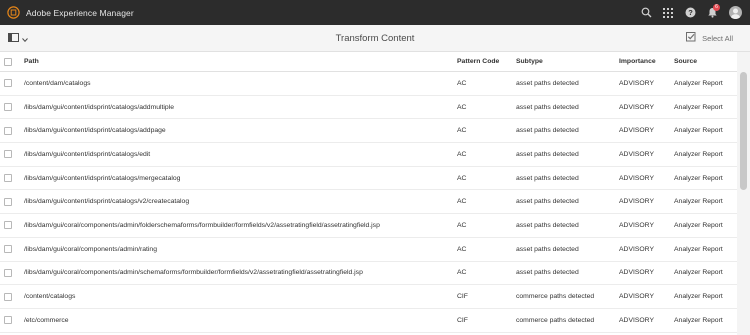  What do you see at coordinates (668, 12) in the screenshot?
I see `solutions-grid-icon` at bounding box center [668, 12].